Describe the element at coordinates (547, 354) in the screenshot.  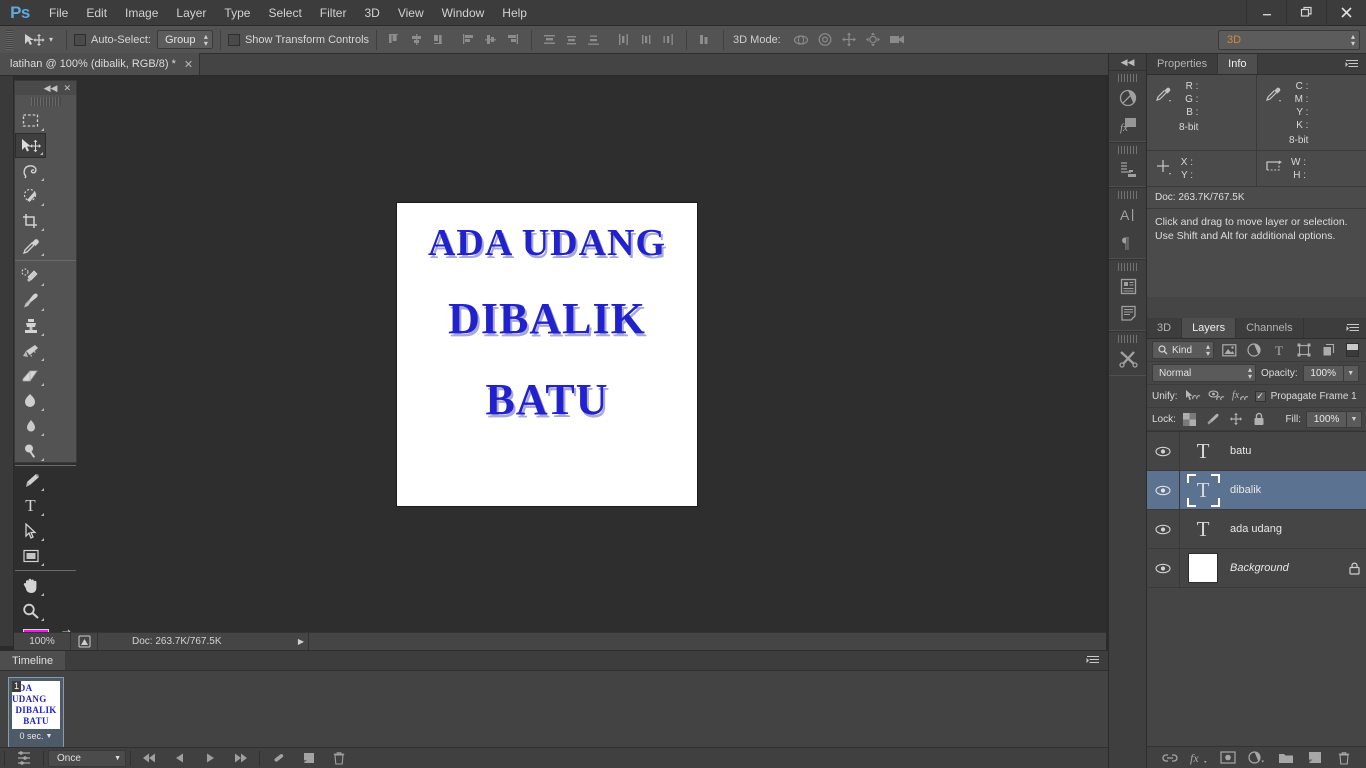
I see `artboard: ADA UDANG DIBALIK BATU` at that location.